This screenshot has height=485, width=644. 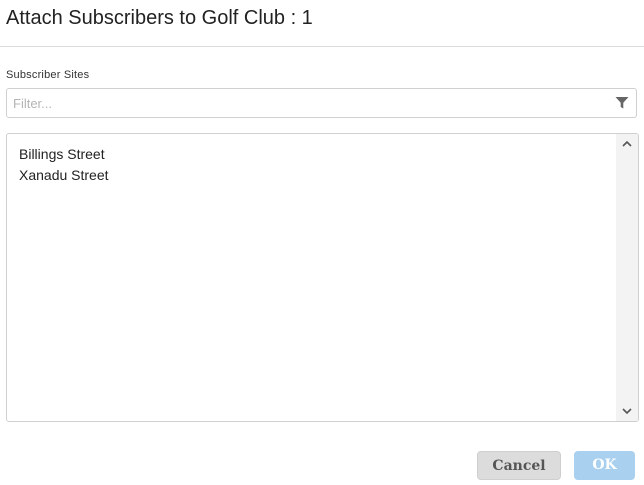 I want to click on vertical-scrollbar, so click(x=627, y=277).